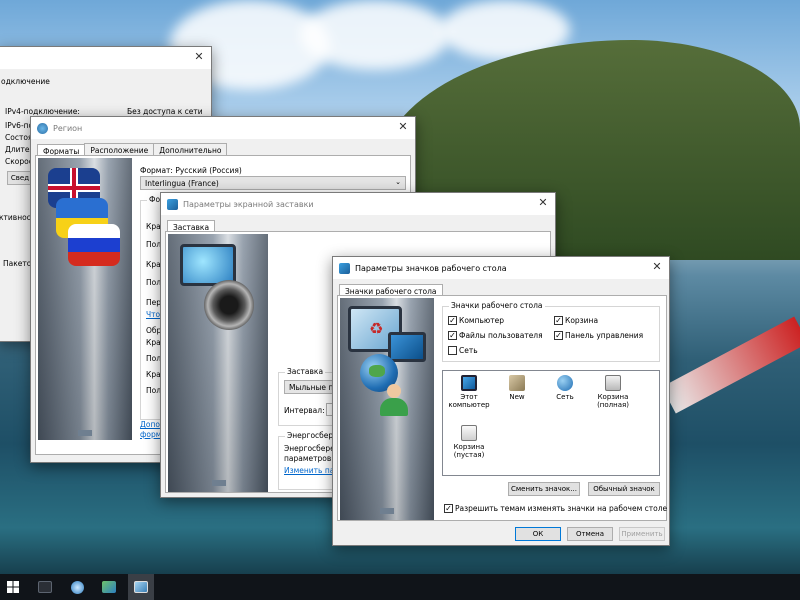  I want to click on computer-checkbox-label: Компьютер, so click(481, 320).